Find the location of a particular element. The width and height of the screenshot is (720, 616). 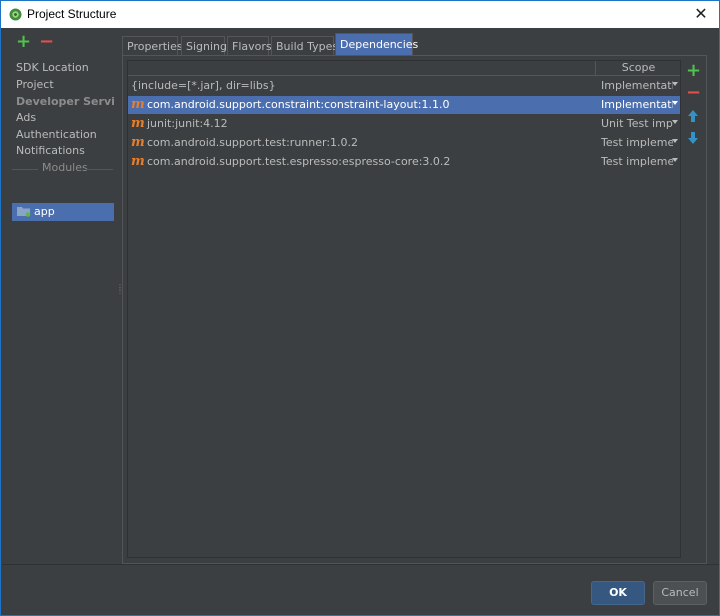

sidebar-item-app: app is located at coordinates (63, 212).